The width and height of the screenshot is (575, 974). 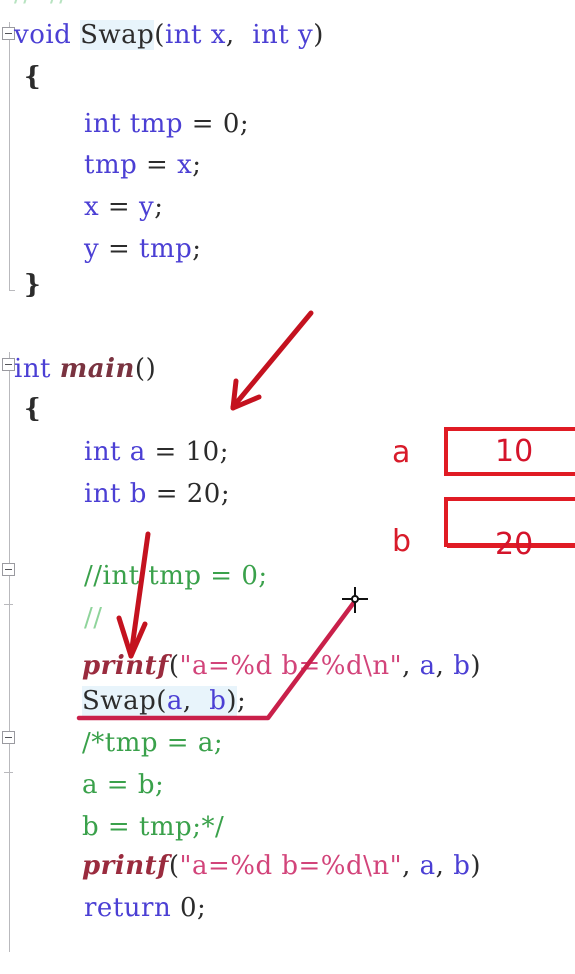 I want to click on code-line-swap-open-brace: {, so click(x=32, y=77).